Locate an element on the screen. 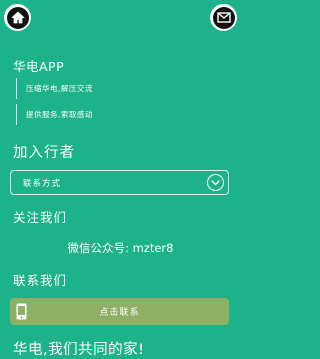  follow-section-title: 关注我们 is located at coordinates (40, 217).